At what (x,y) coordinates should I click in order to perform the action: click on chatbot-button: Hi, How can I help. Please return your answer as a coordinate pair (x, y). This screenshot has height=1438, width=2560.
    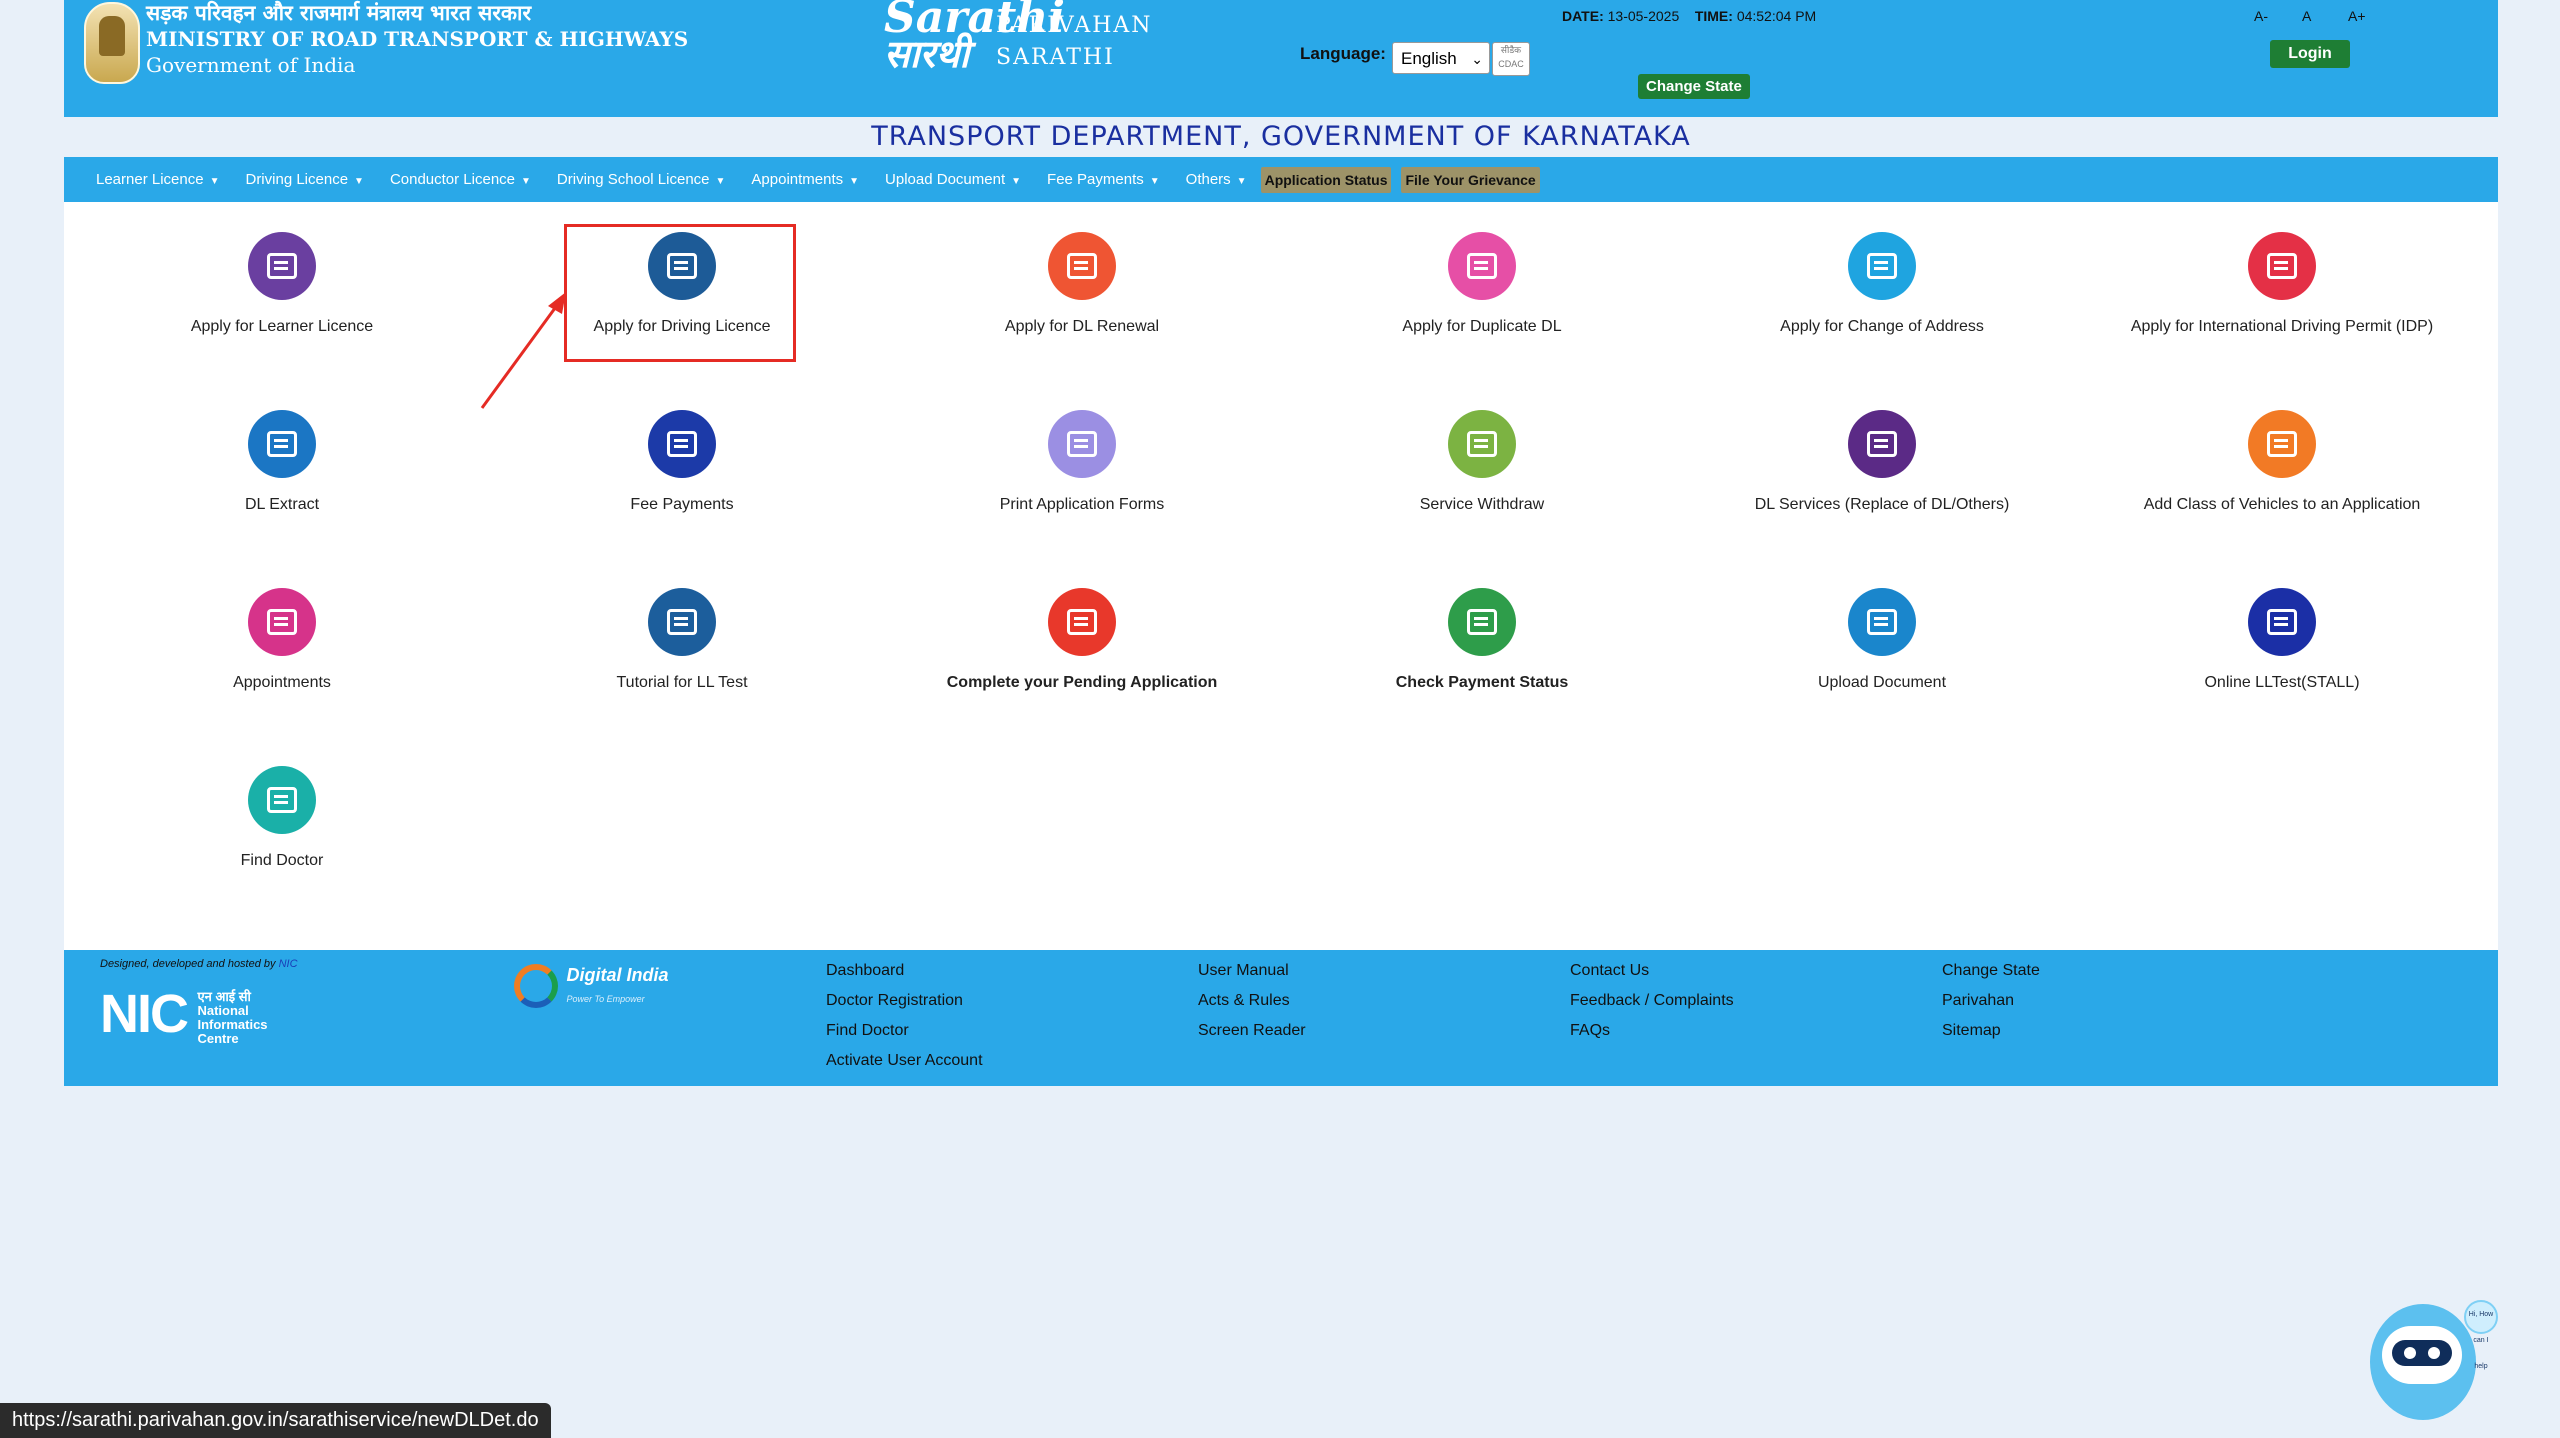
    Looking at the image, I should click on (2434, 1362).